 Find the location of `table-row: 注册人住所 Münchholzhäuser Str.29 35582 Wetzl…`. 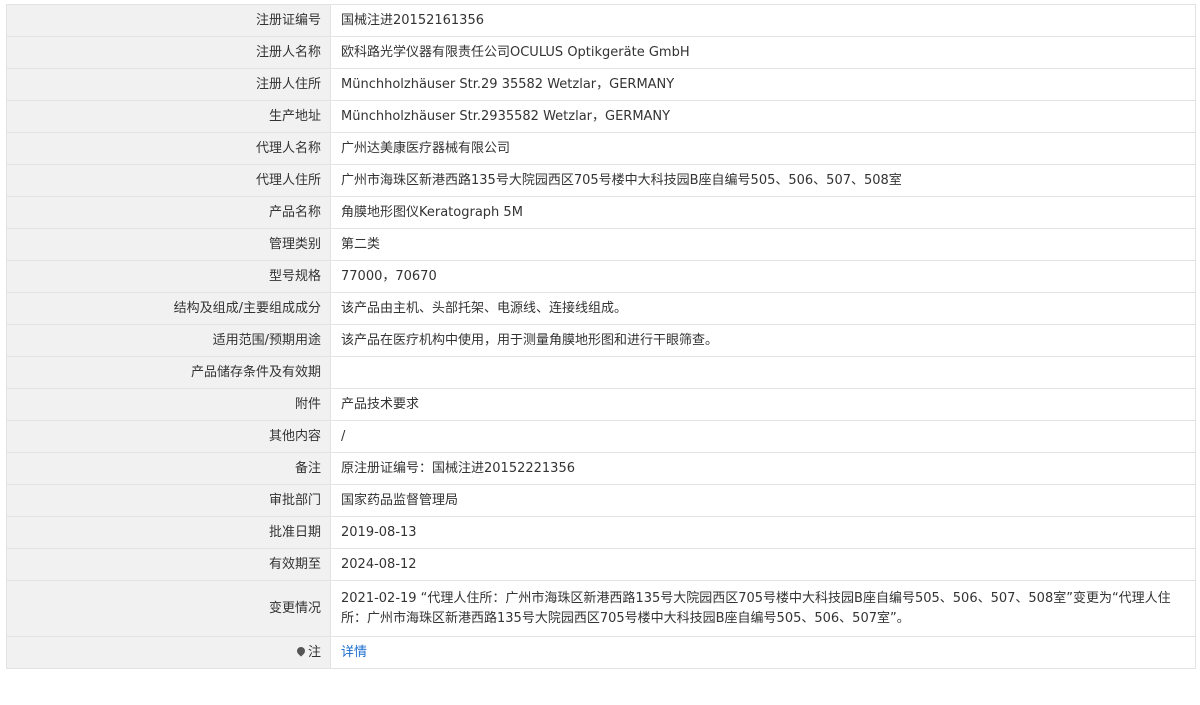

table-row: 注册人住所 Münchholzhäuser Str.29 35582 Wetzl… is located at coordinates (601, 84).